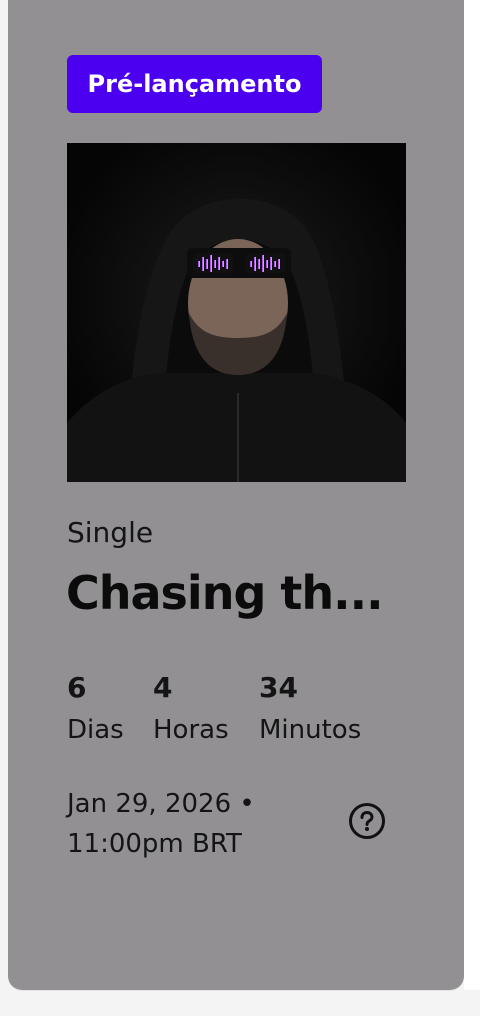 The image size is (480, 1016). Describe the element at coordinates (95, 730) in the screenshot. I see `countdown-days-label: Dias` at that location.